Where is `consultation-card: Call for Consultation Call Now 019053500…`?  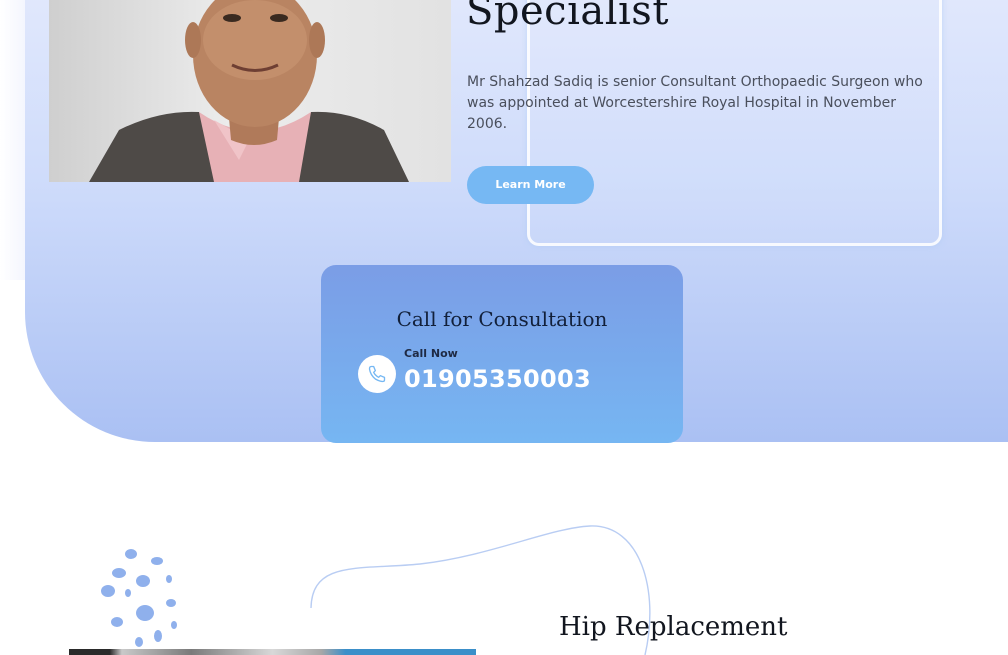 consultation-card: Call for Consultation Call Now 019053500… is located at coordinates (502, 354).